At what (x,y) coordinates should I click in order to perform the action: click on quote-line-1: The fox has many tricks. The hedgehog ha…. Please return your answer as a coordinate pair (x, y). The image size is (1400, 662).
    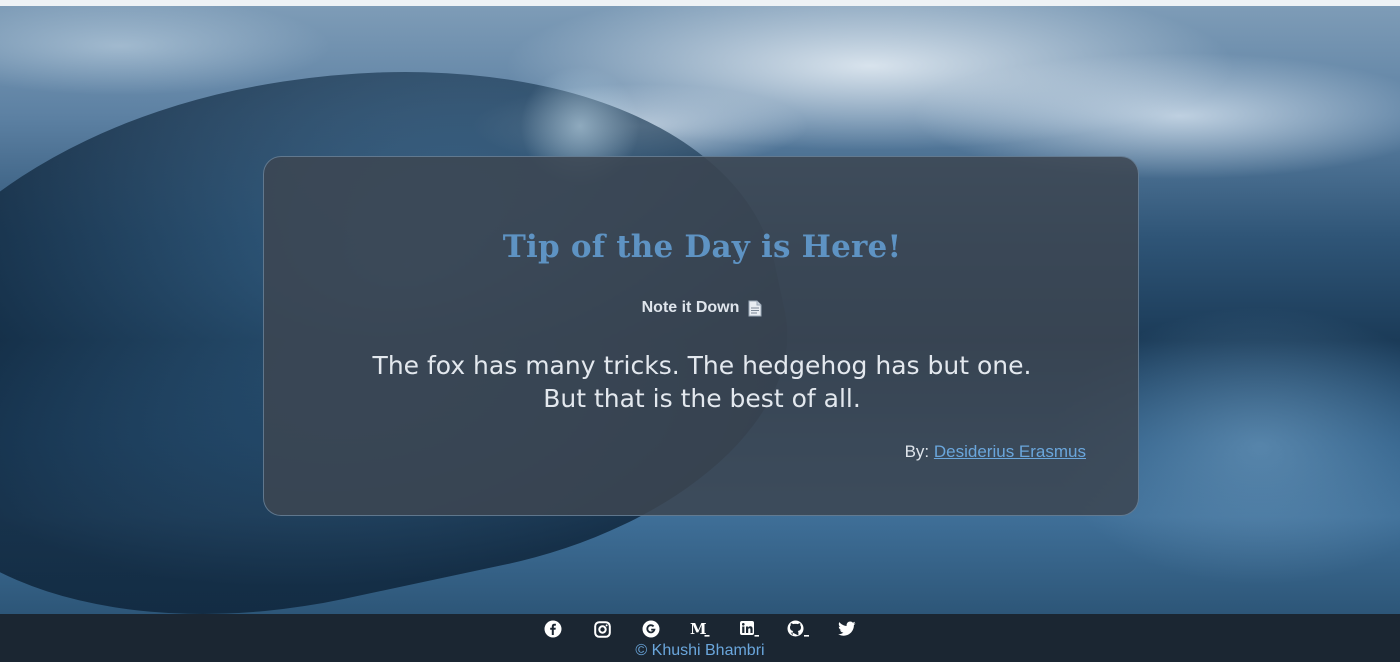
    Looking at the image, I should click on (702, 365).